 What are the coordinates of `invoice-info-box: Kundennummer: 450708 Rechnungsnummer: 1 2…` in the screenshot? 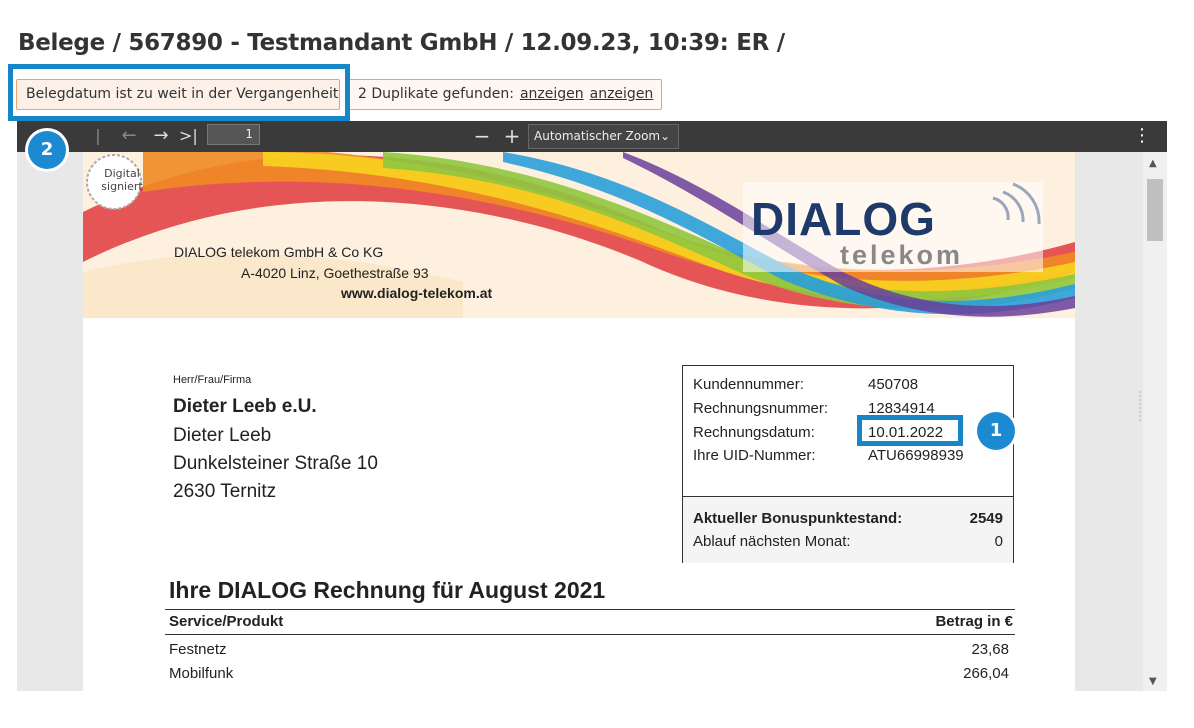 It's located at (848, 464).